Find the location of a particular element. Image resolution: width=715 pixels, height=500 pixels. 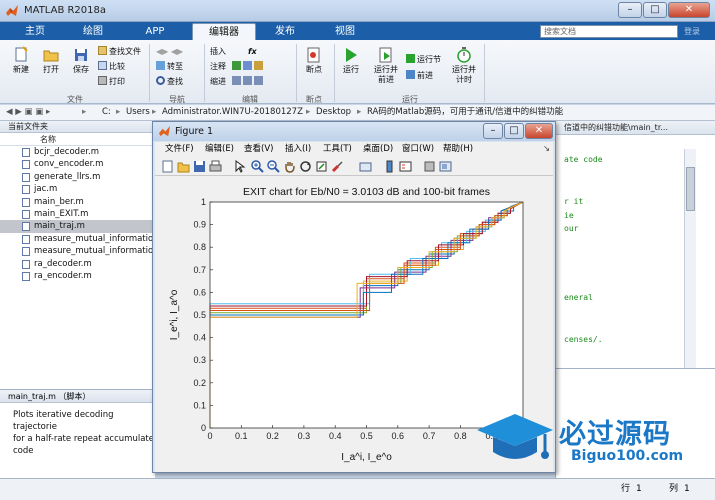

minimize-button: – is located at coordinates (630, 10).